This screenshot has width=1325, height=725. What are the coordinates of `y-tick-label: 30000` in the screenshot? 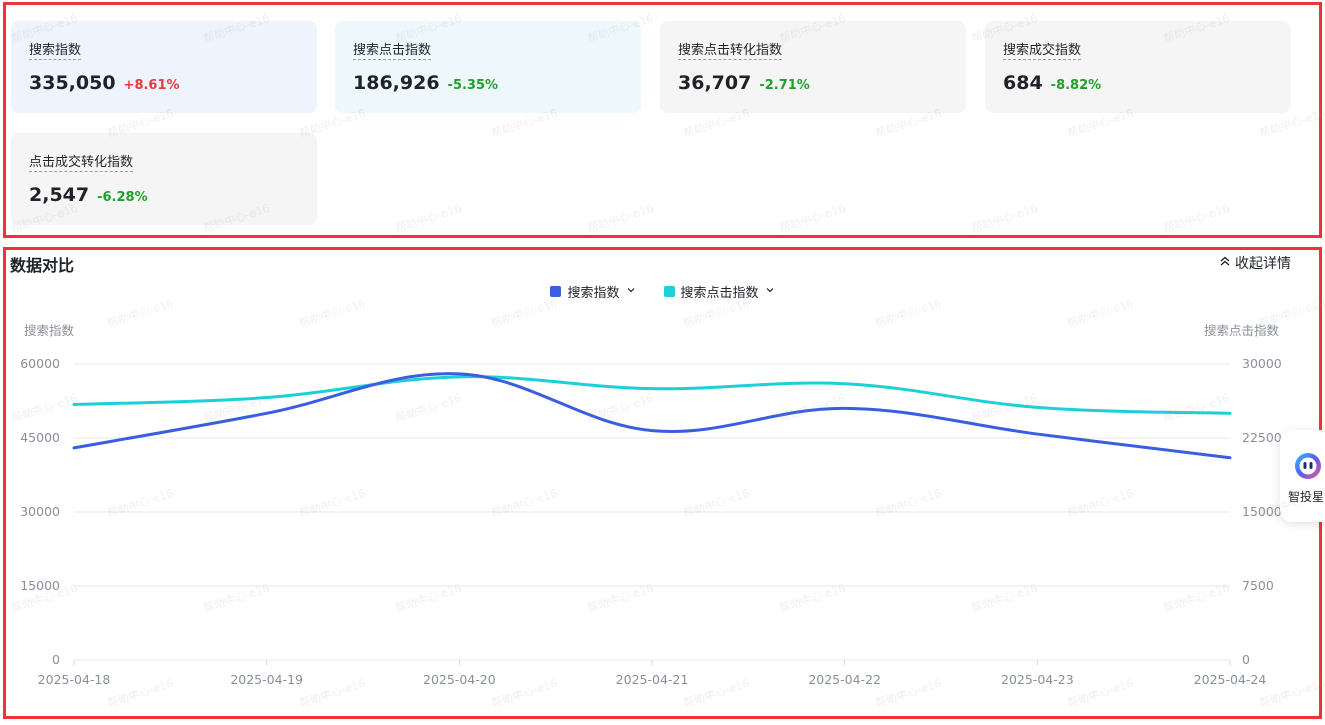 It's located at (40, 511).